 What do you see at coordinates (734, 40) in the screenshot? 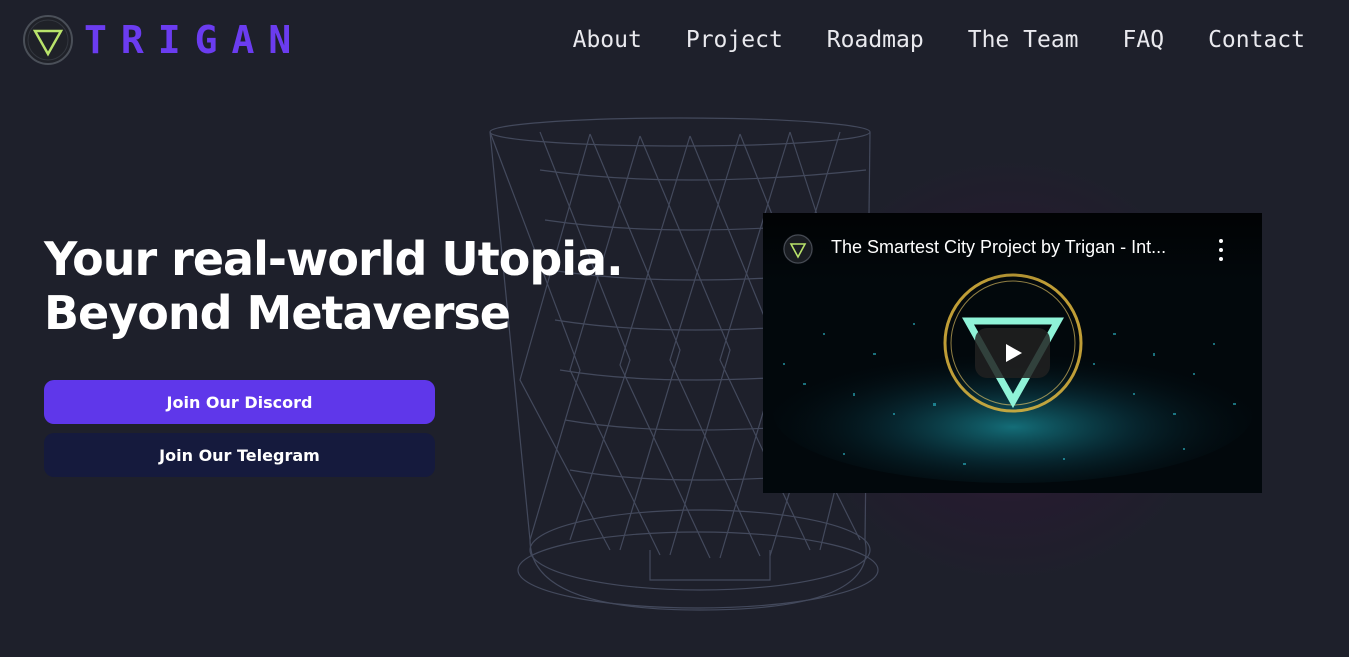
I see `nav-project: Project` at bounding box center [734, 40].